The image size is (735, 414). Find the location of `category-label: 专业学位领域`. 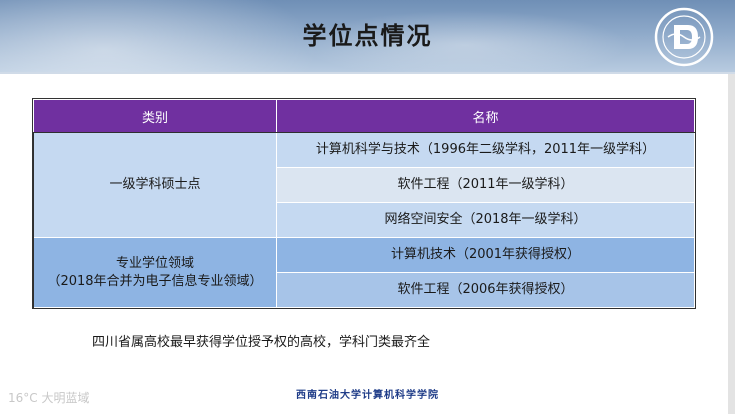

category-label: 专业学位领域 is located at coordinates (154, 263).